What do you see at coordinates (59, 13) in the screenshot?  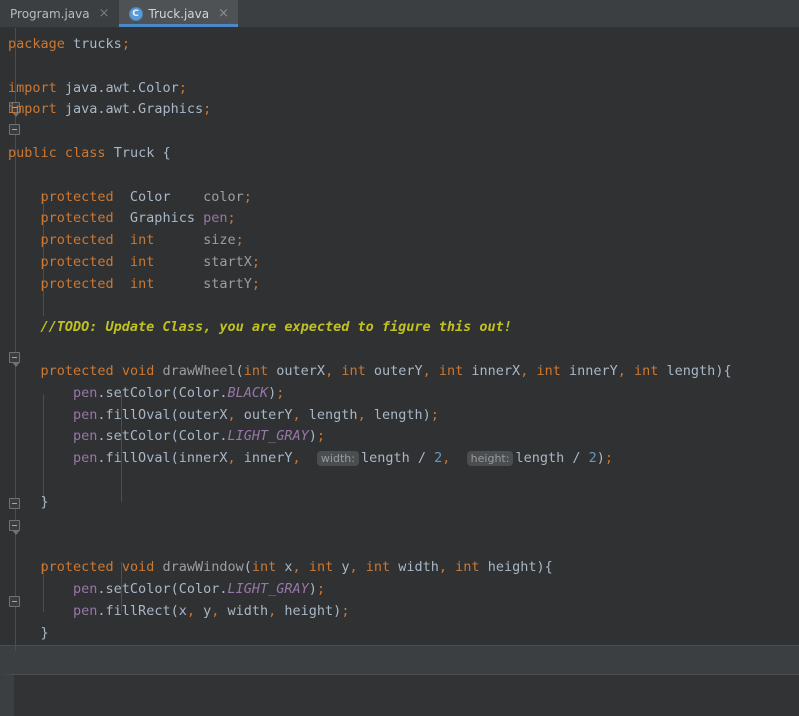 I see `tab-program-java: Program.java ×` at bounding box center [59, 13].